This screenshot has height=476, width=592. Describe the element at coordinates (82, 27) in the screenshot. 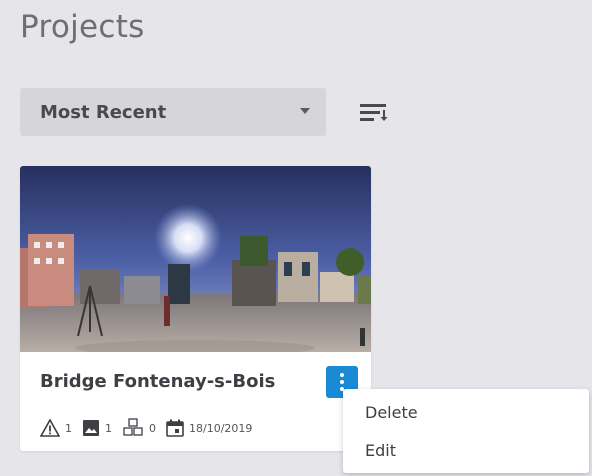

I see `page-title: Projects` at that location.